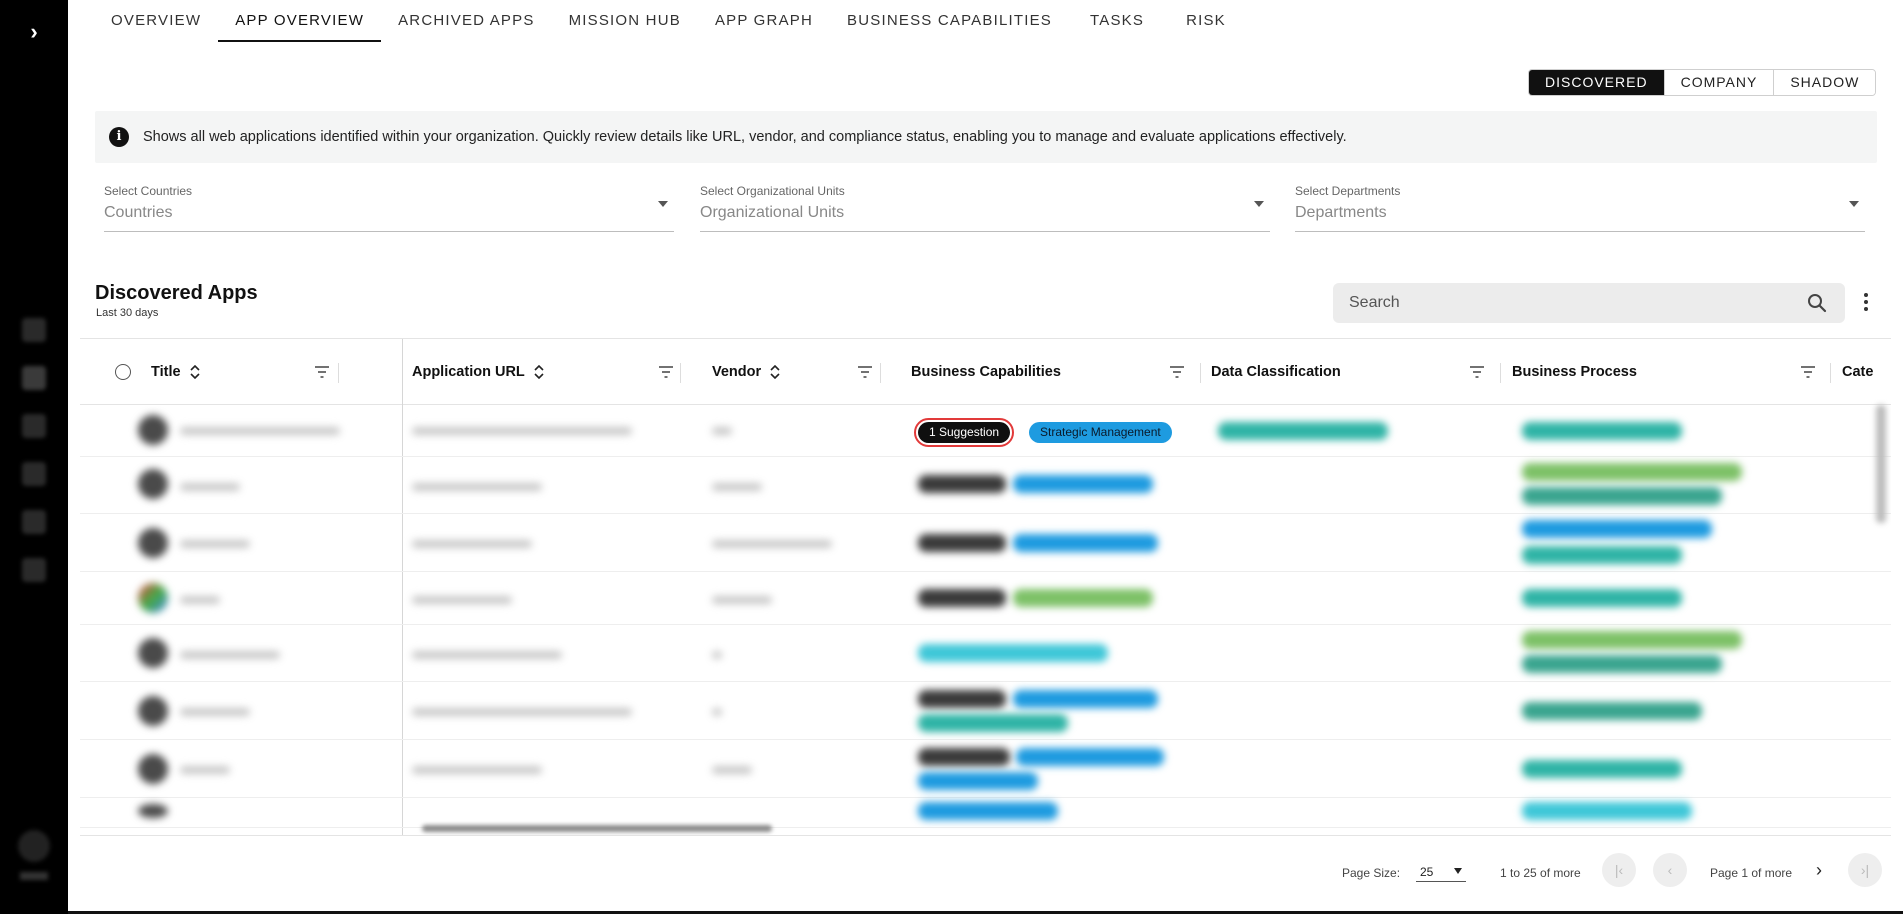 Image resolution: width=1903 pixels, height=914 pixels. What do you see at coordinates (1441, 870) in the screenshot?
I see `page-size-select: 25` at bounding box center [1441, 870].